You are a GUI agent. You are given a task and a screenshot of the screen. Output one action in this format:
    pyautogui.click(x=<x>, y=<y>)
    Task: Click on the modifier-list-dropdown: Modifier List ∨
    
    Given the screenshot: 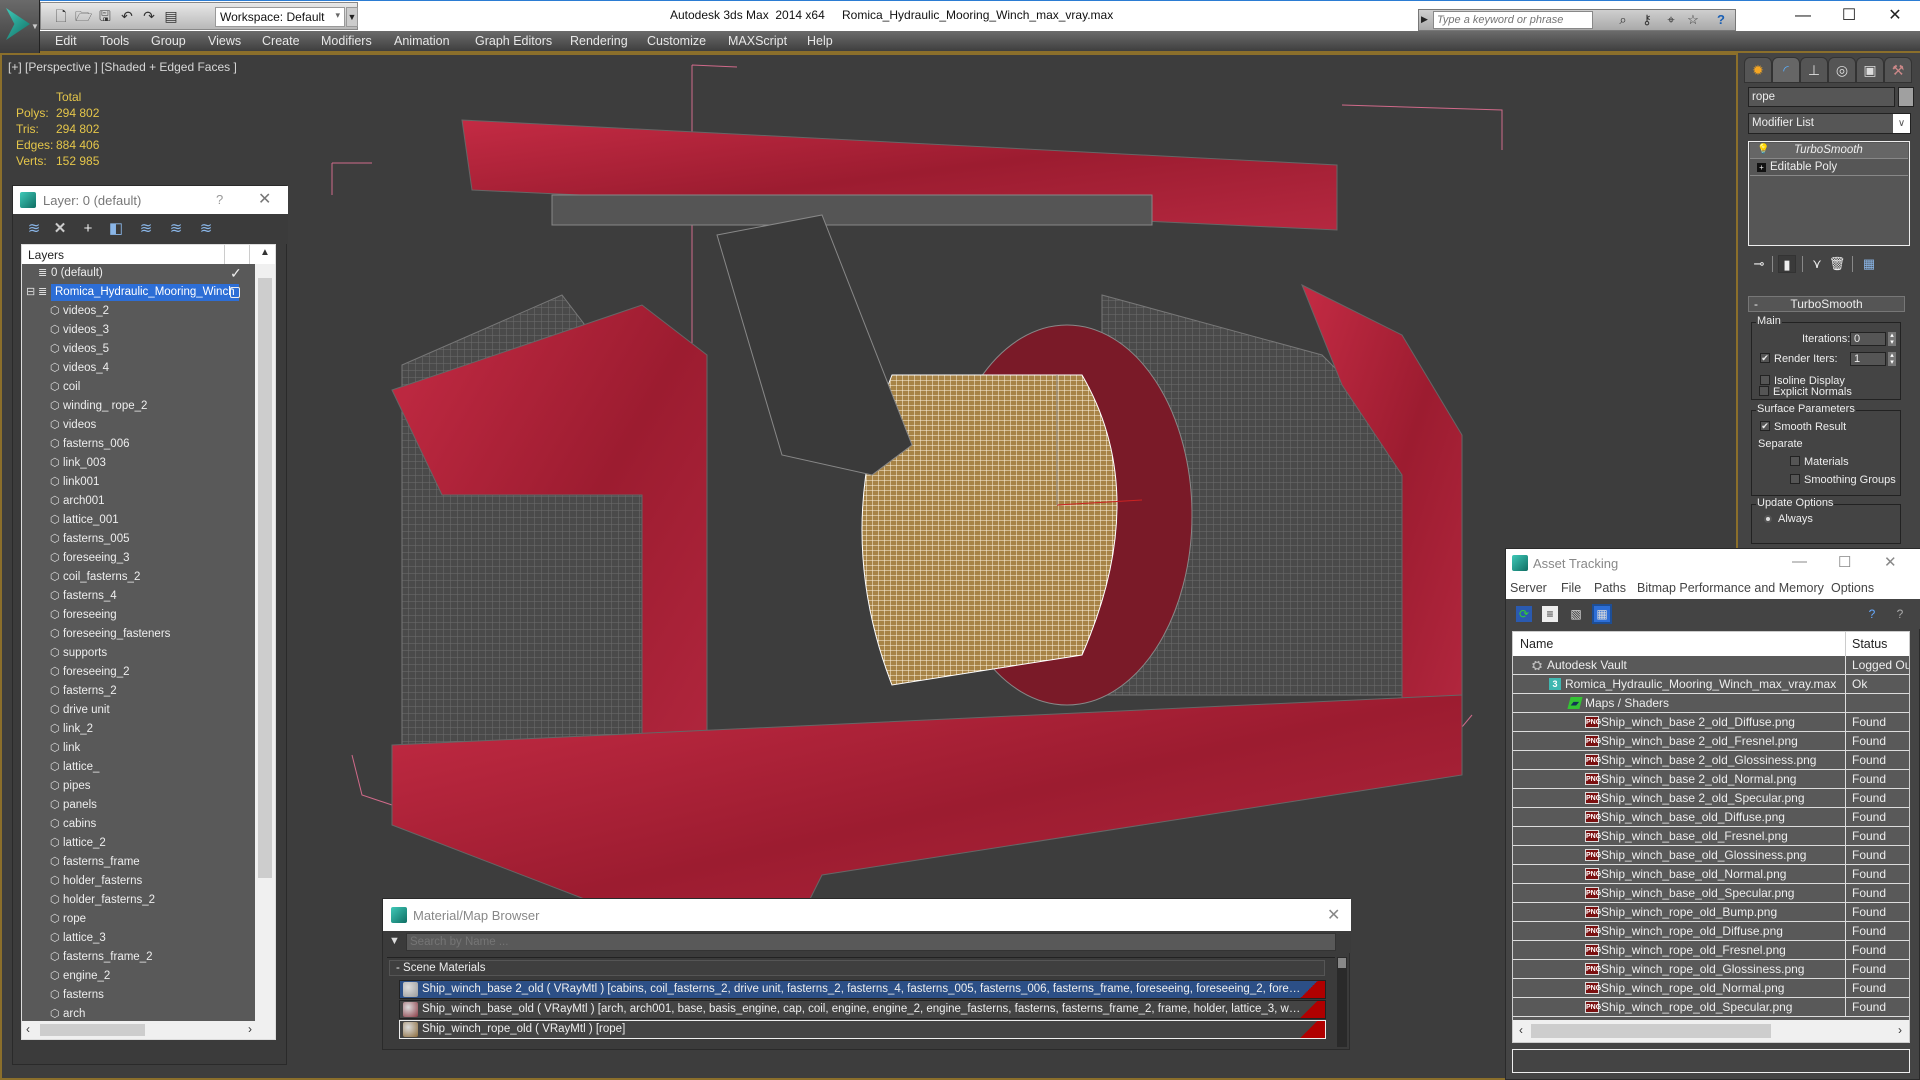 What is the action you would take?
    pyautogui.click(x=1829, y=123)
    